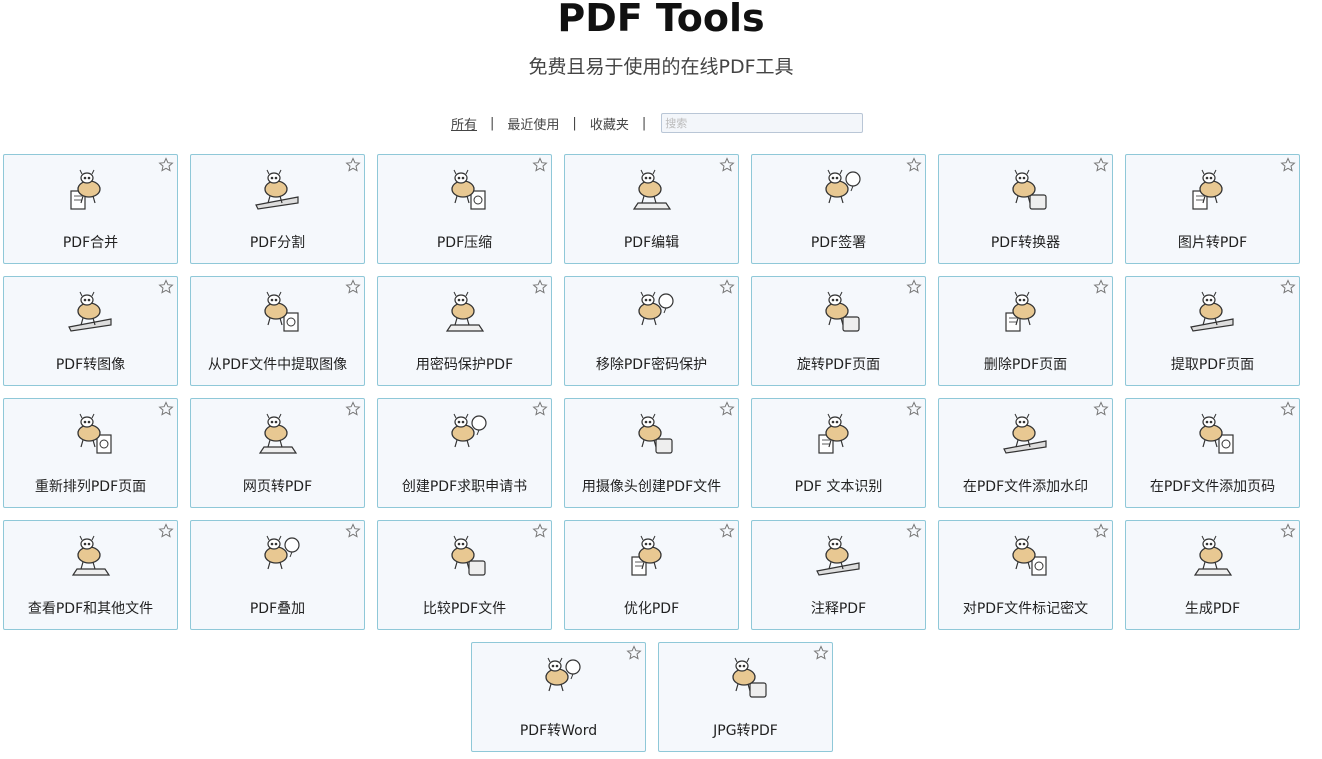  What do you see at coordinates (90, 243) in the screenshot?
I see `tool-label: PDF合并` at bounding box center [90, 243].